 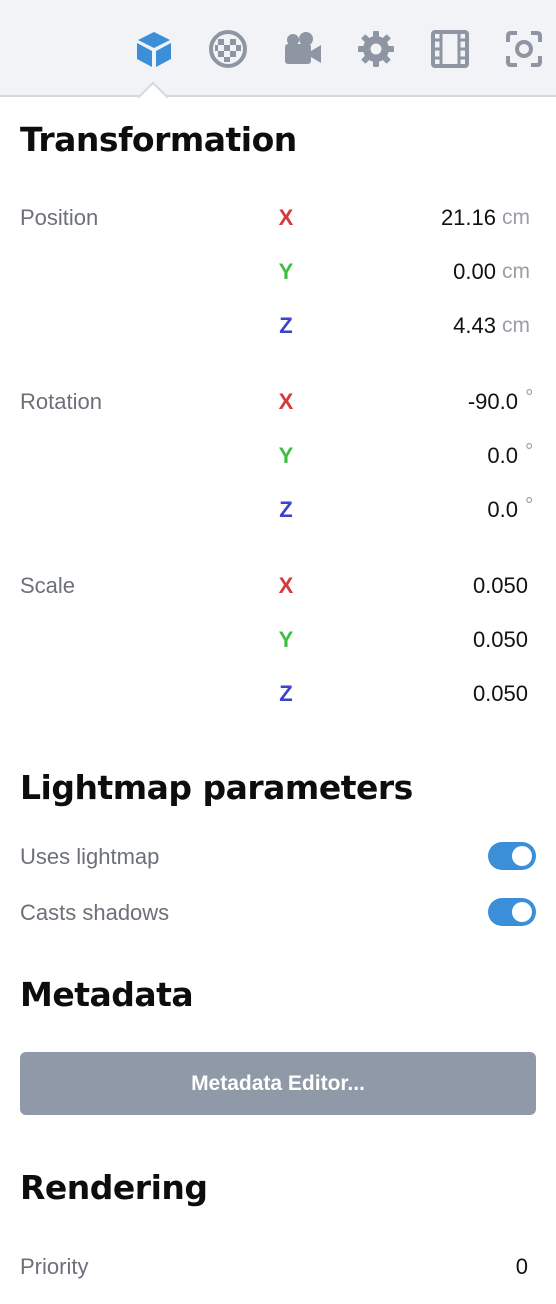 What do you see at coordinates (286, 217) in the screenshot?
I see `position-x-axis: X` at bounding box center [286, 217].